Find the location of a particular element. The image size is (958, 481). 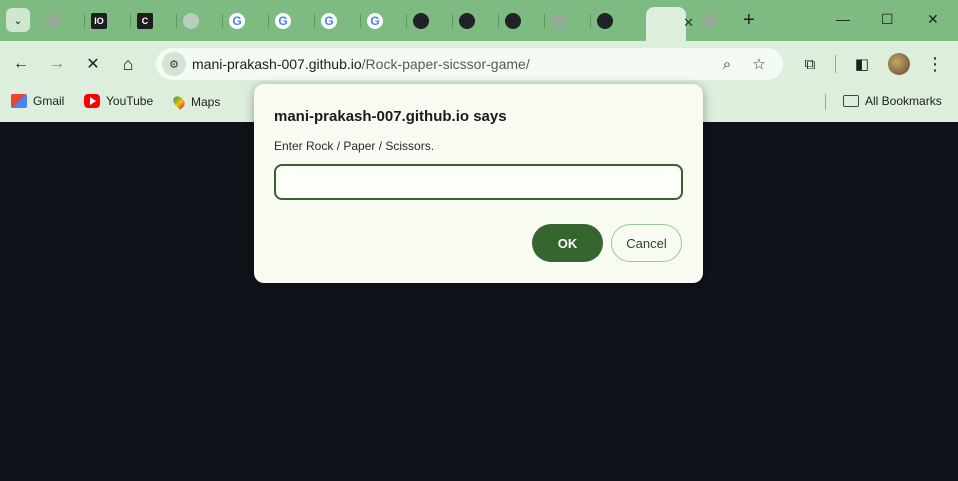

bookmark-label: YouTube is located at coordinates (130, 101).